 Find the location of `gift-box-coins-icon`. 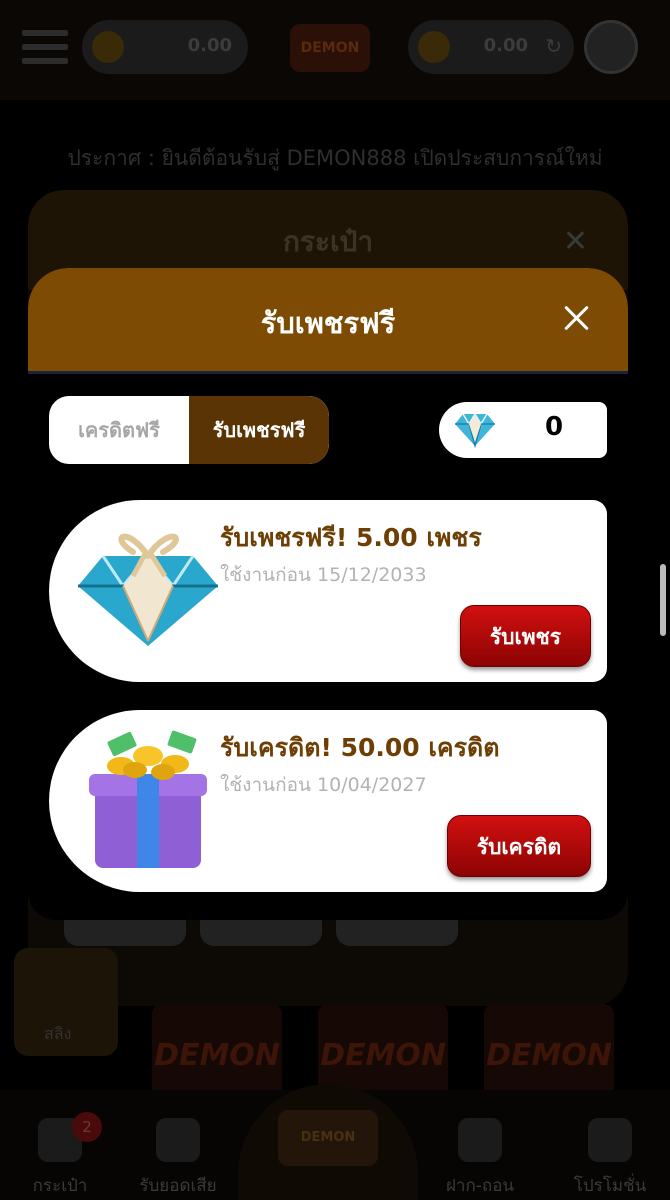

gift-box-coins-icon is located at coordinates (148, 799).